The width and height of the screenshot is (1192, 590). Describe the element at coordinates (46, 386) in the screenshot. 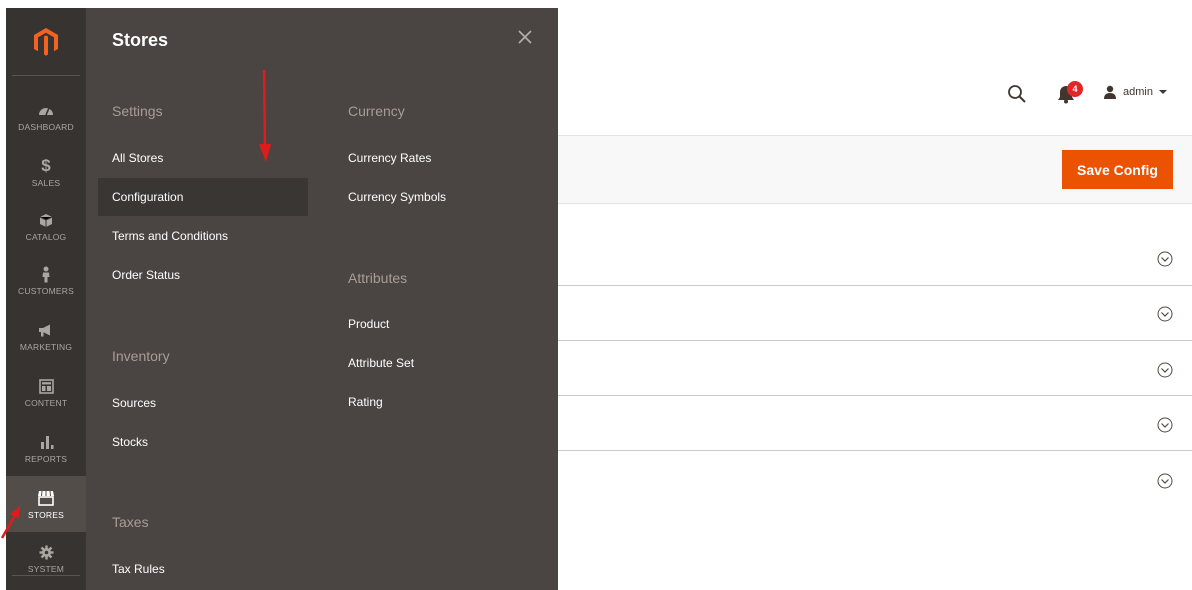

I see `layout-icon` at that location.